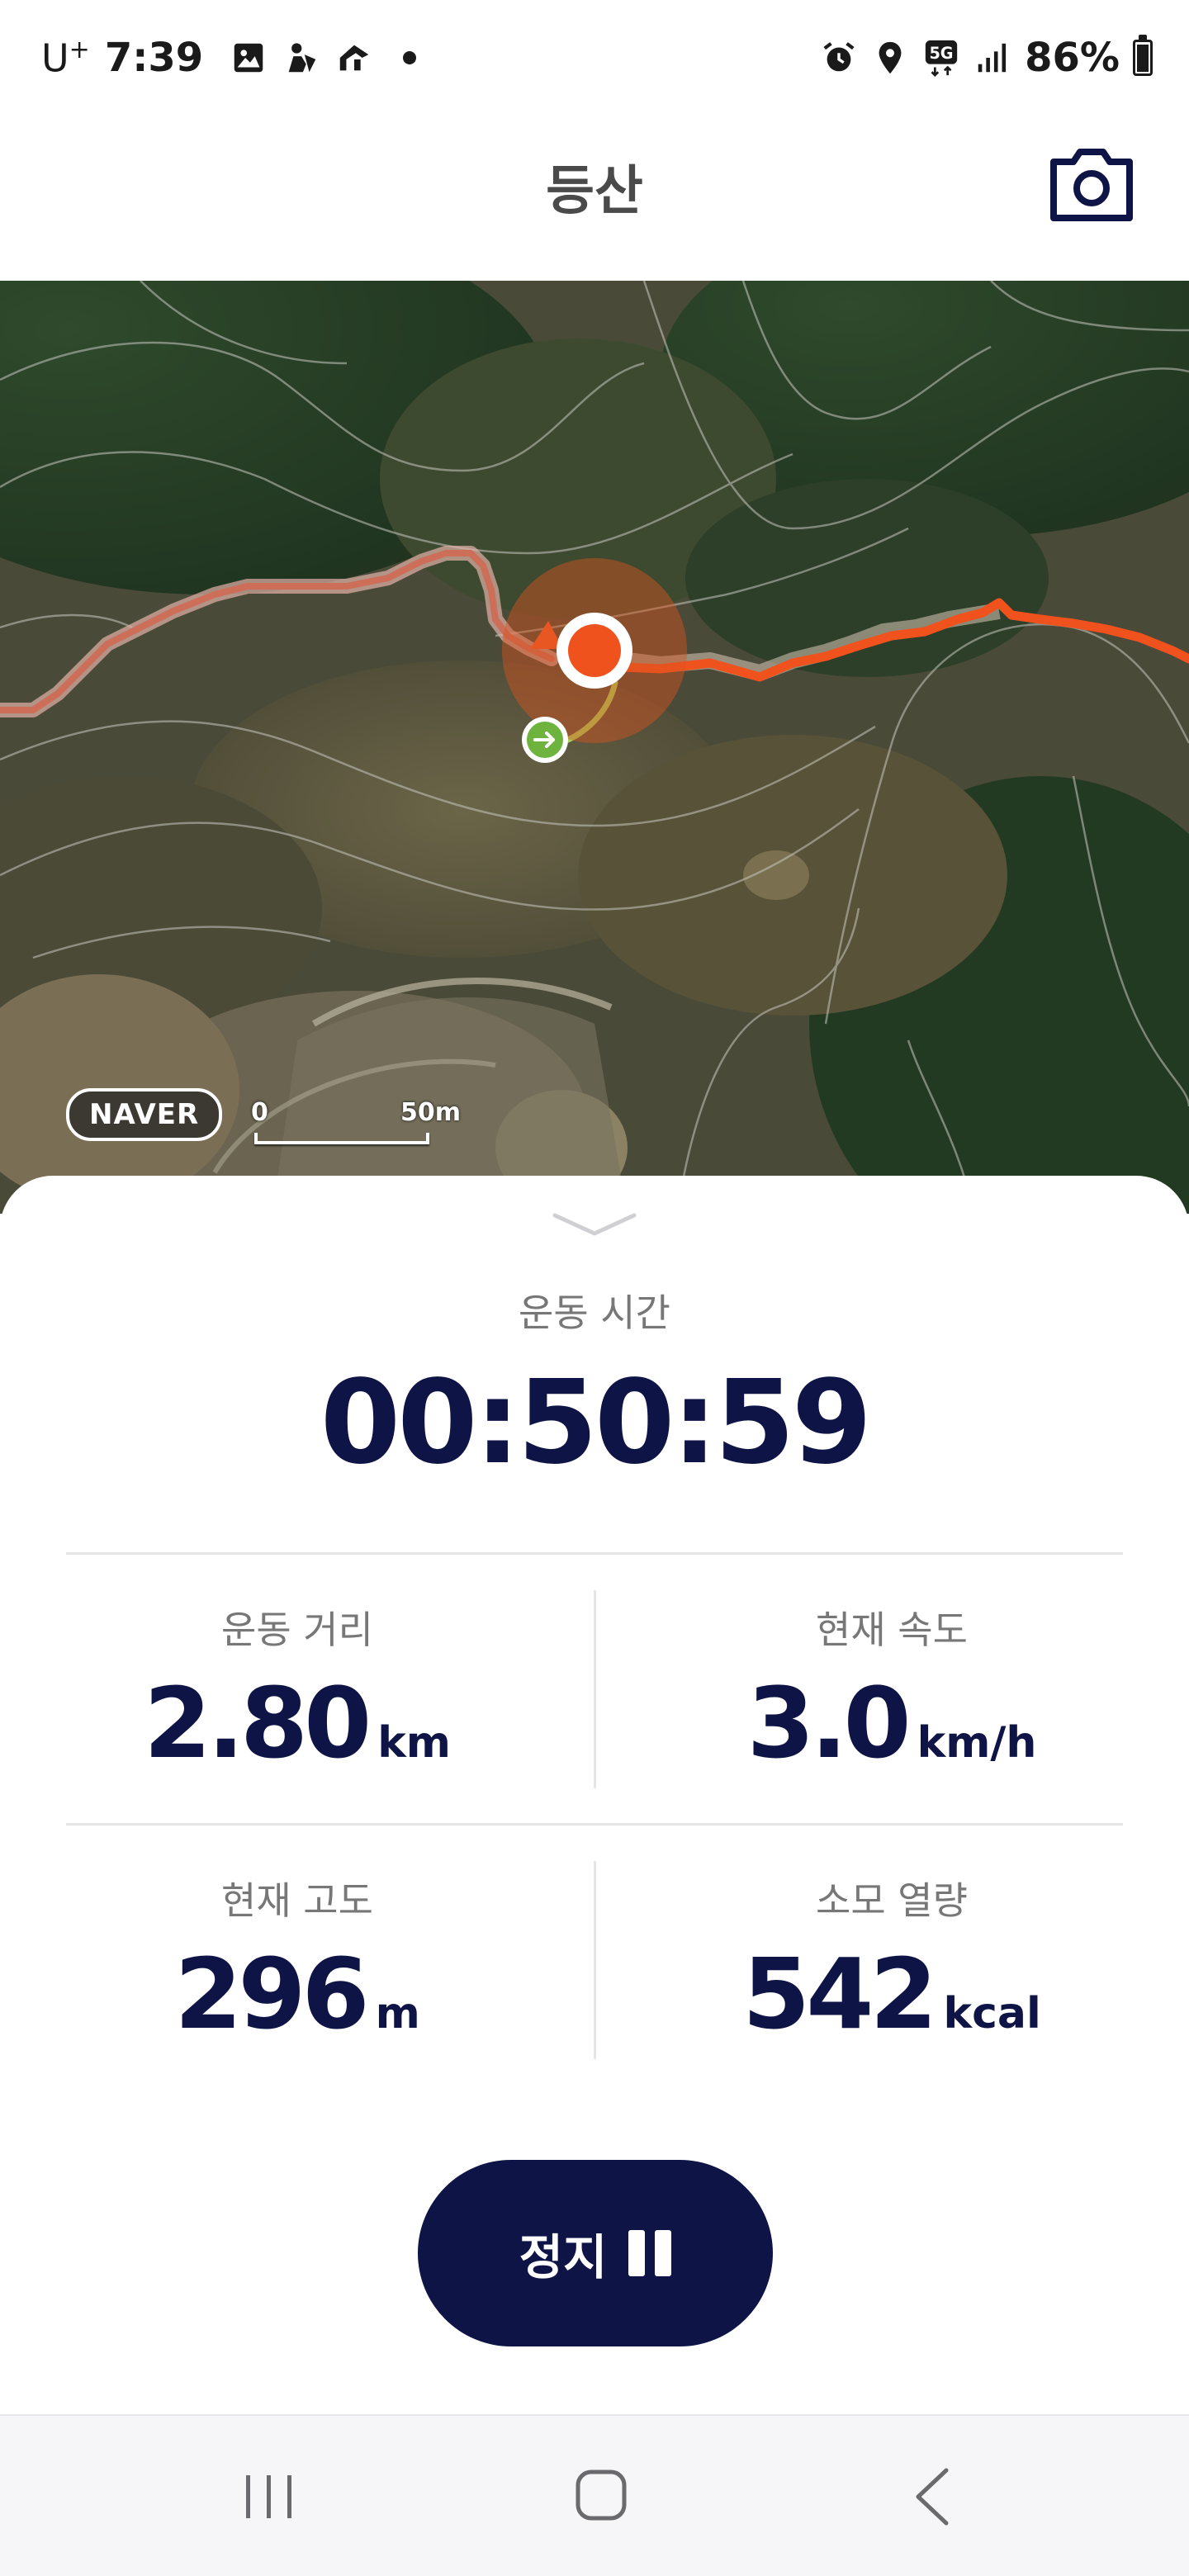  I want to click on distance-label: 운동 거리, so click(297, 1630).